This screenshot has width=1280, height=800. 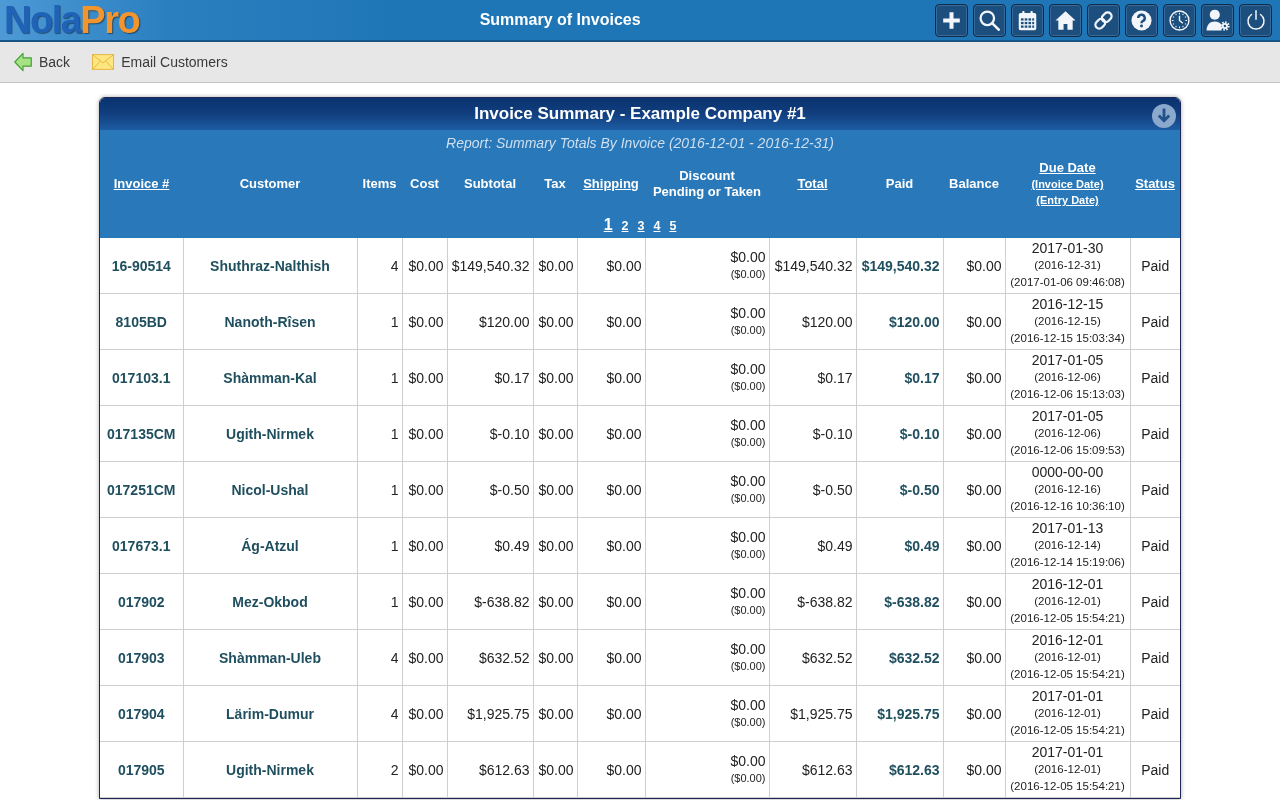 What do you see at coordinates (899, 184) in the screenshot?
I see `column-header: Paid` at bounding box center [899, 184].